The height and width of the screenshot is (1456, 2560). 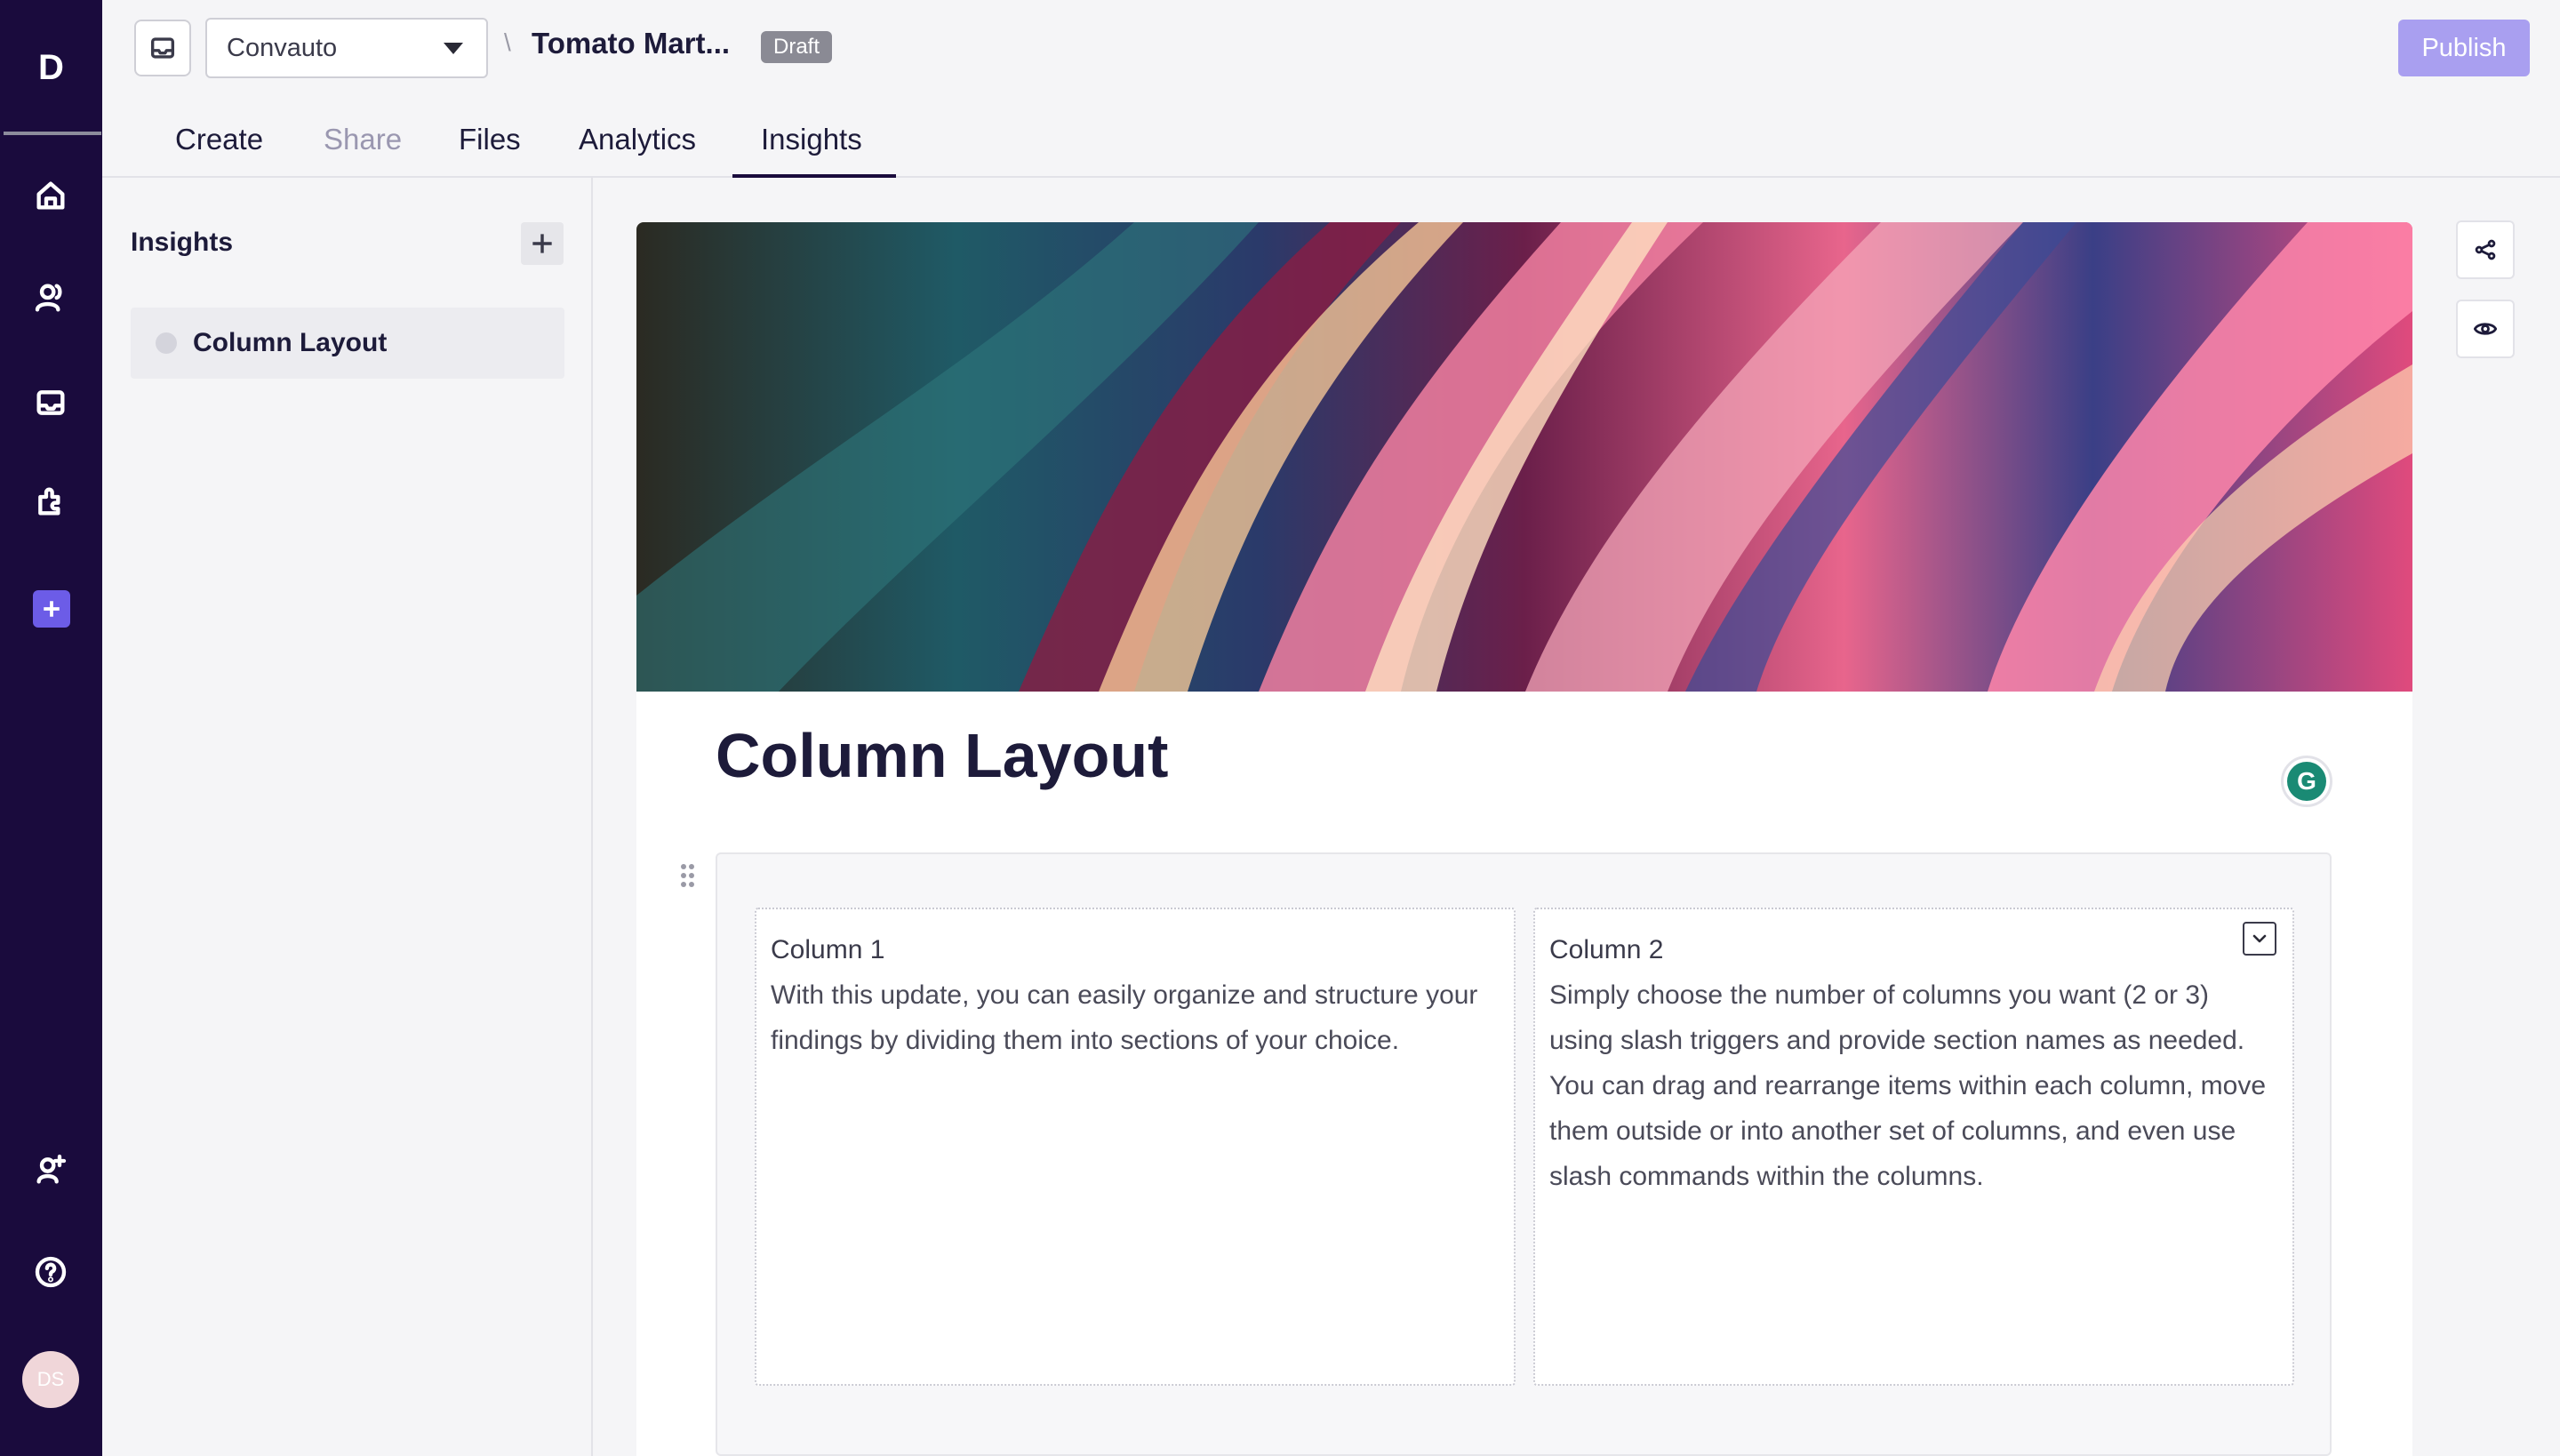 I want to click on drag-handle-icon, so click(x=688, y=877).